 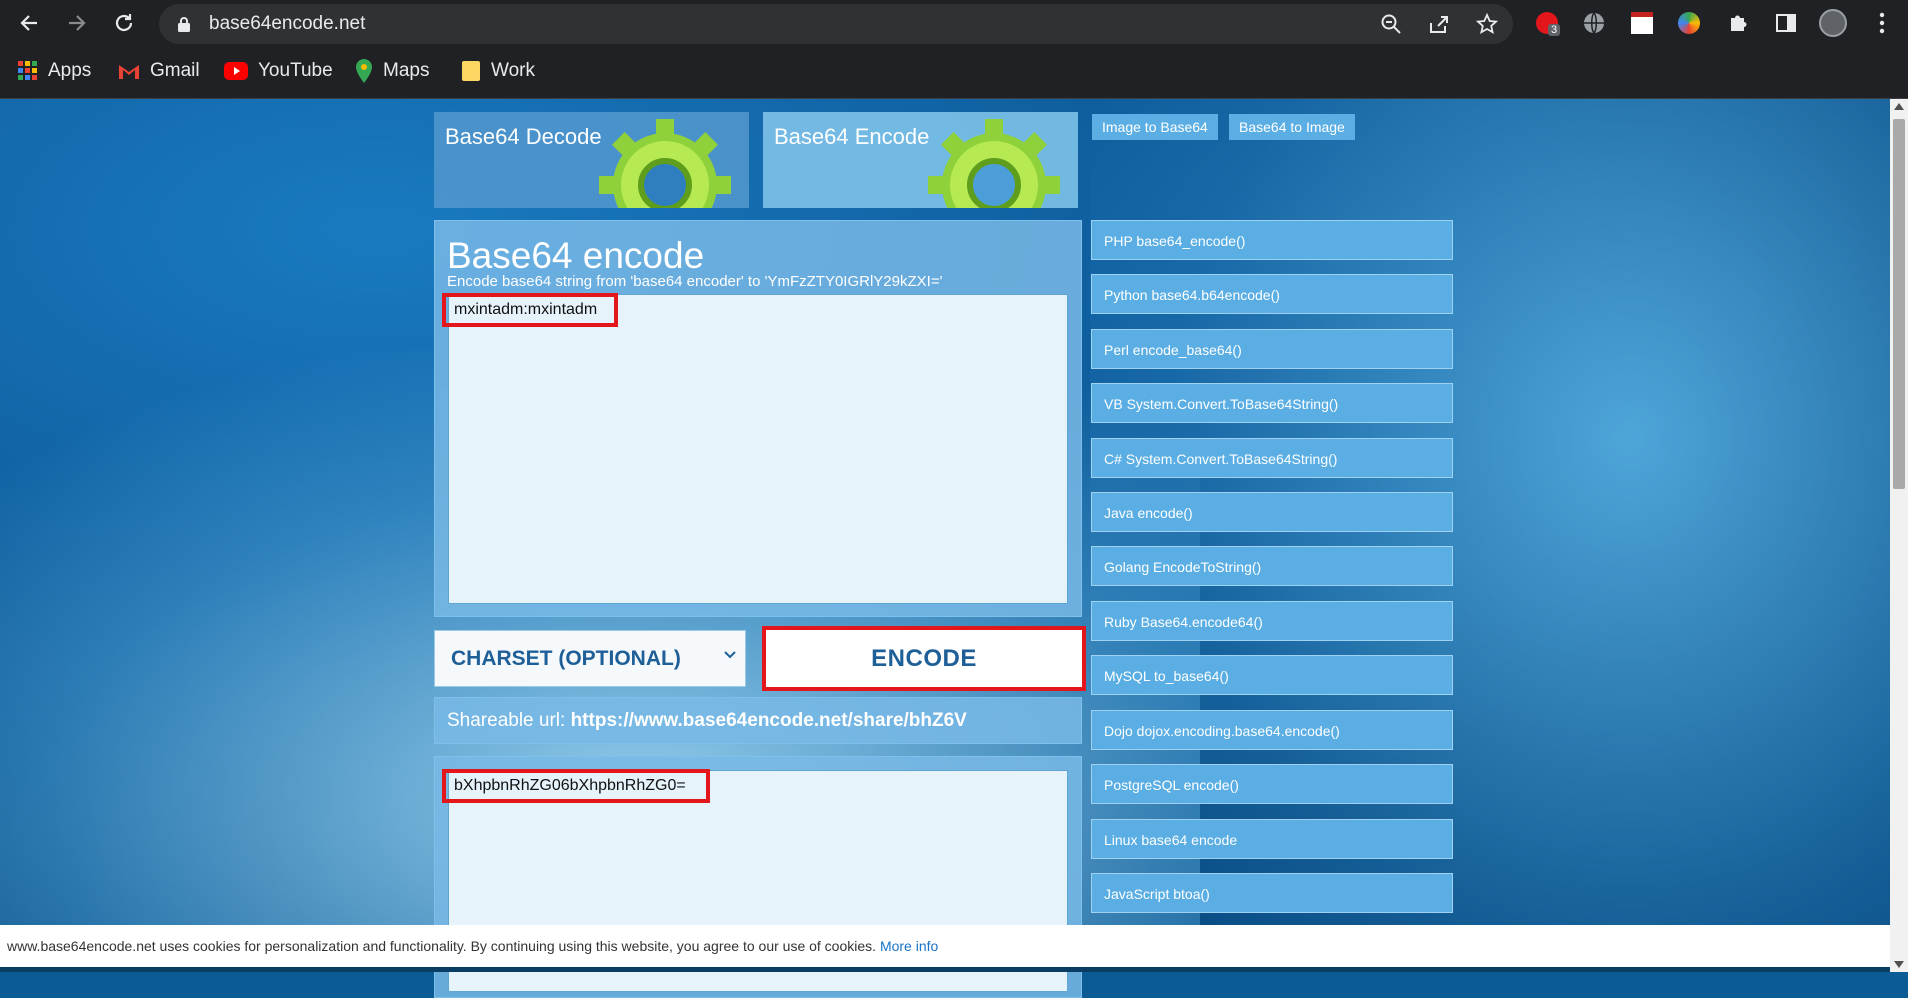 What do you see at coordinates (1272, 403) in the screenshot?
I see `side-link-vb: VB System.Convert.ToBase64String()` at bounding box center [1272, 403].